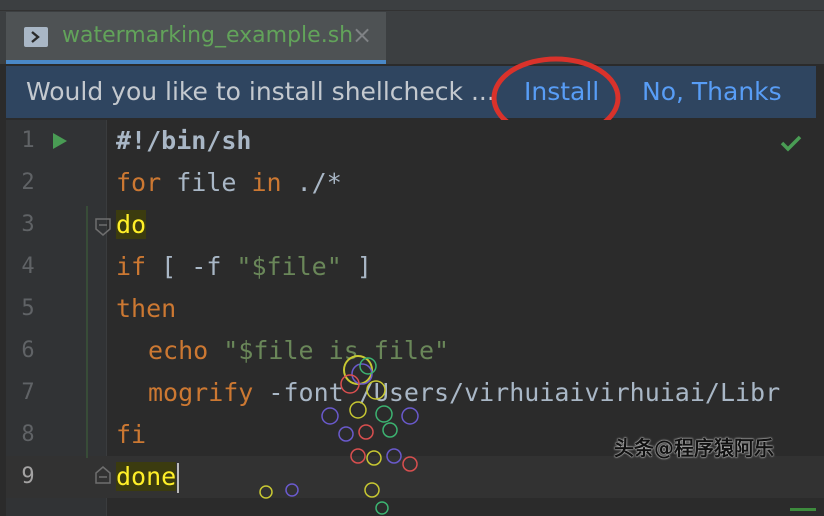  I want to click on code-line-2: for file in ./*, so click(229, 182).